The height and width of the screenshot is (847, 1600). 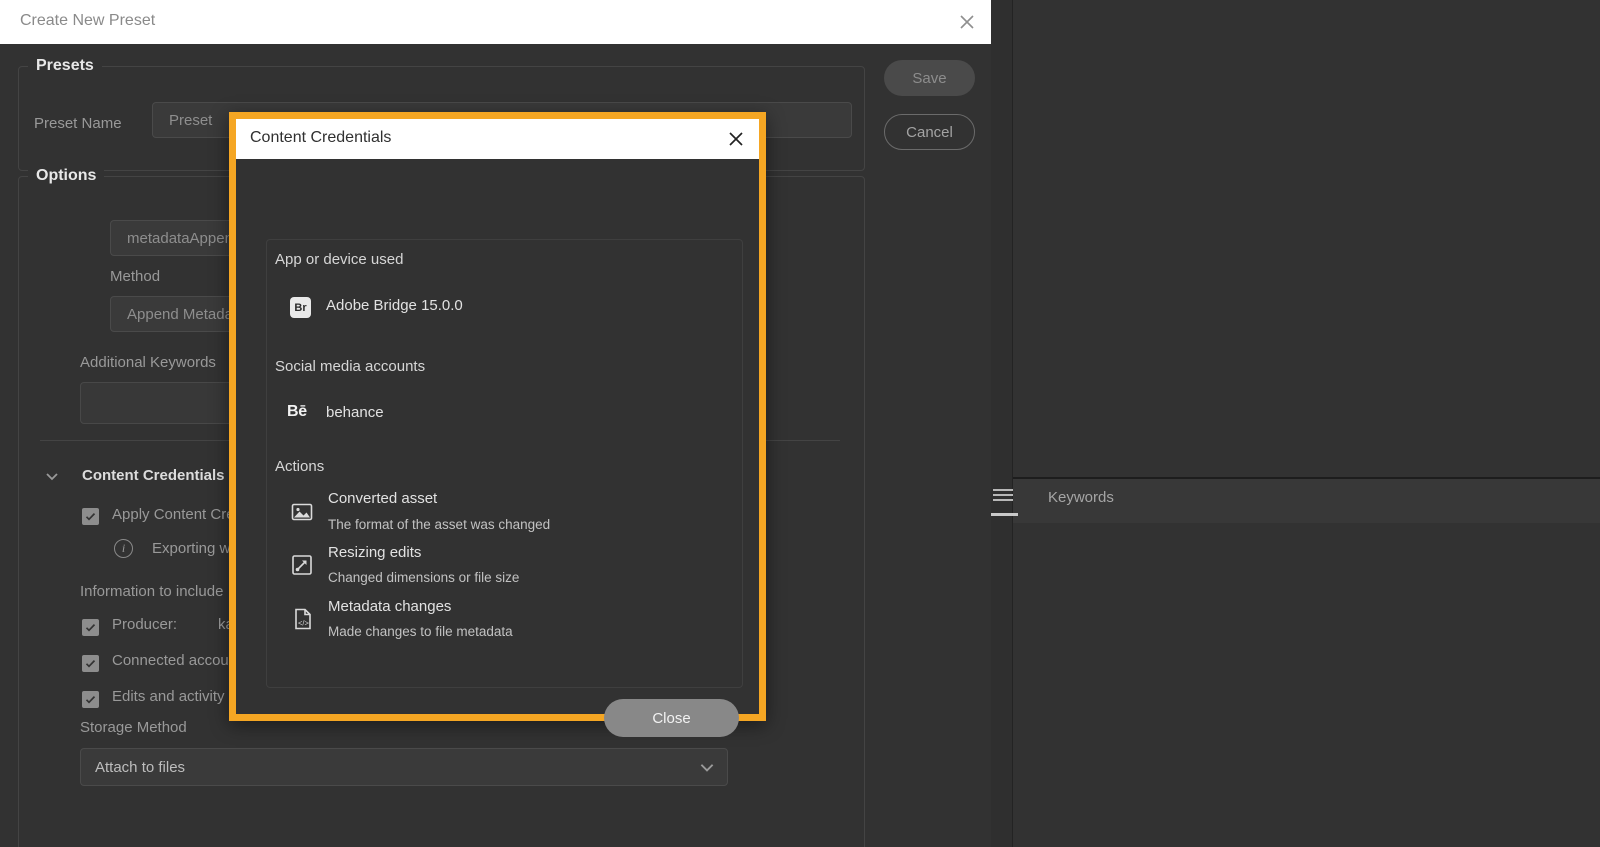 I want to click on action-subtitle: Changed dimensions or file size, so click(x=424, y=577).